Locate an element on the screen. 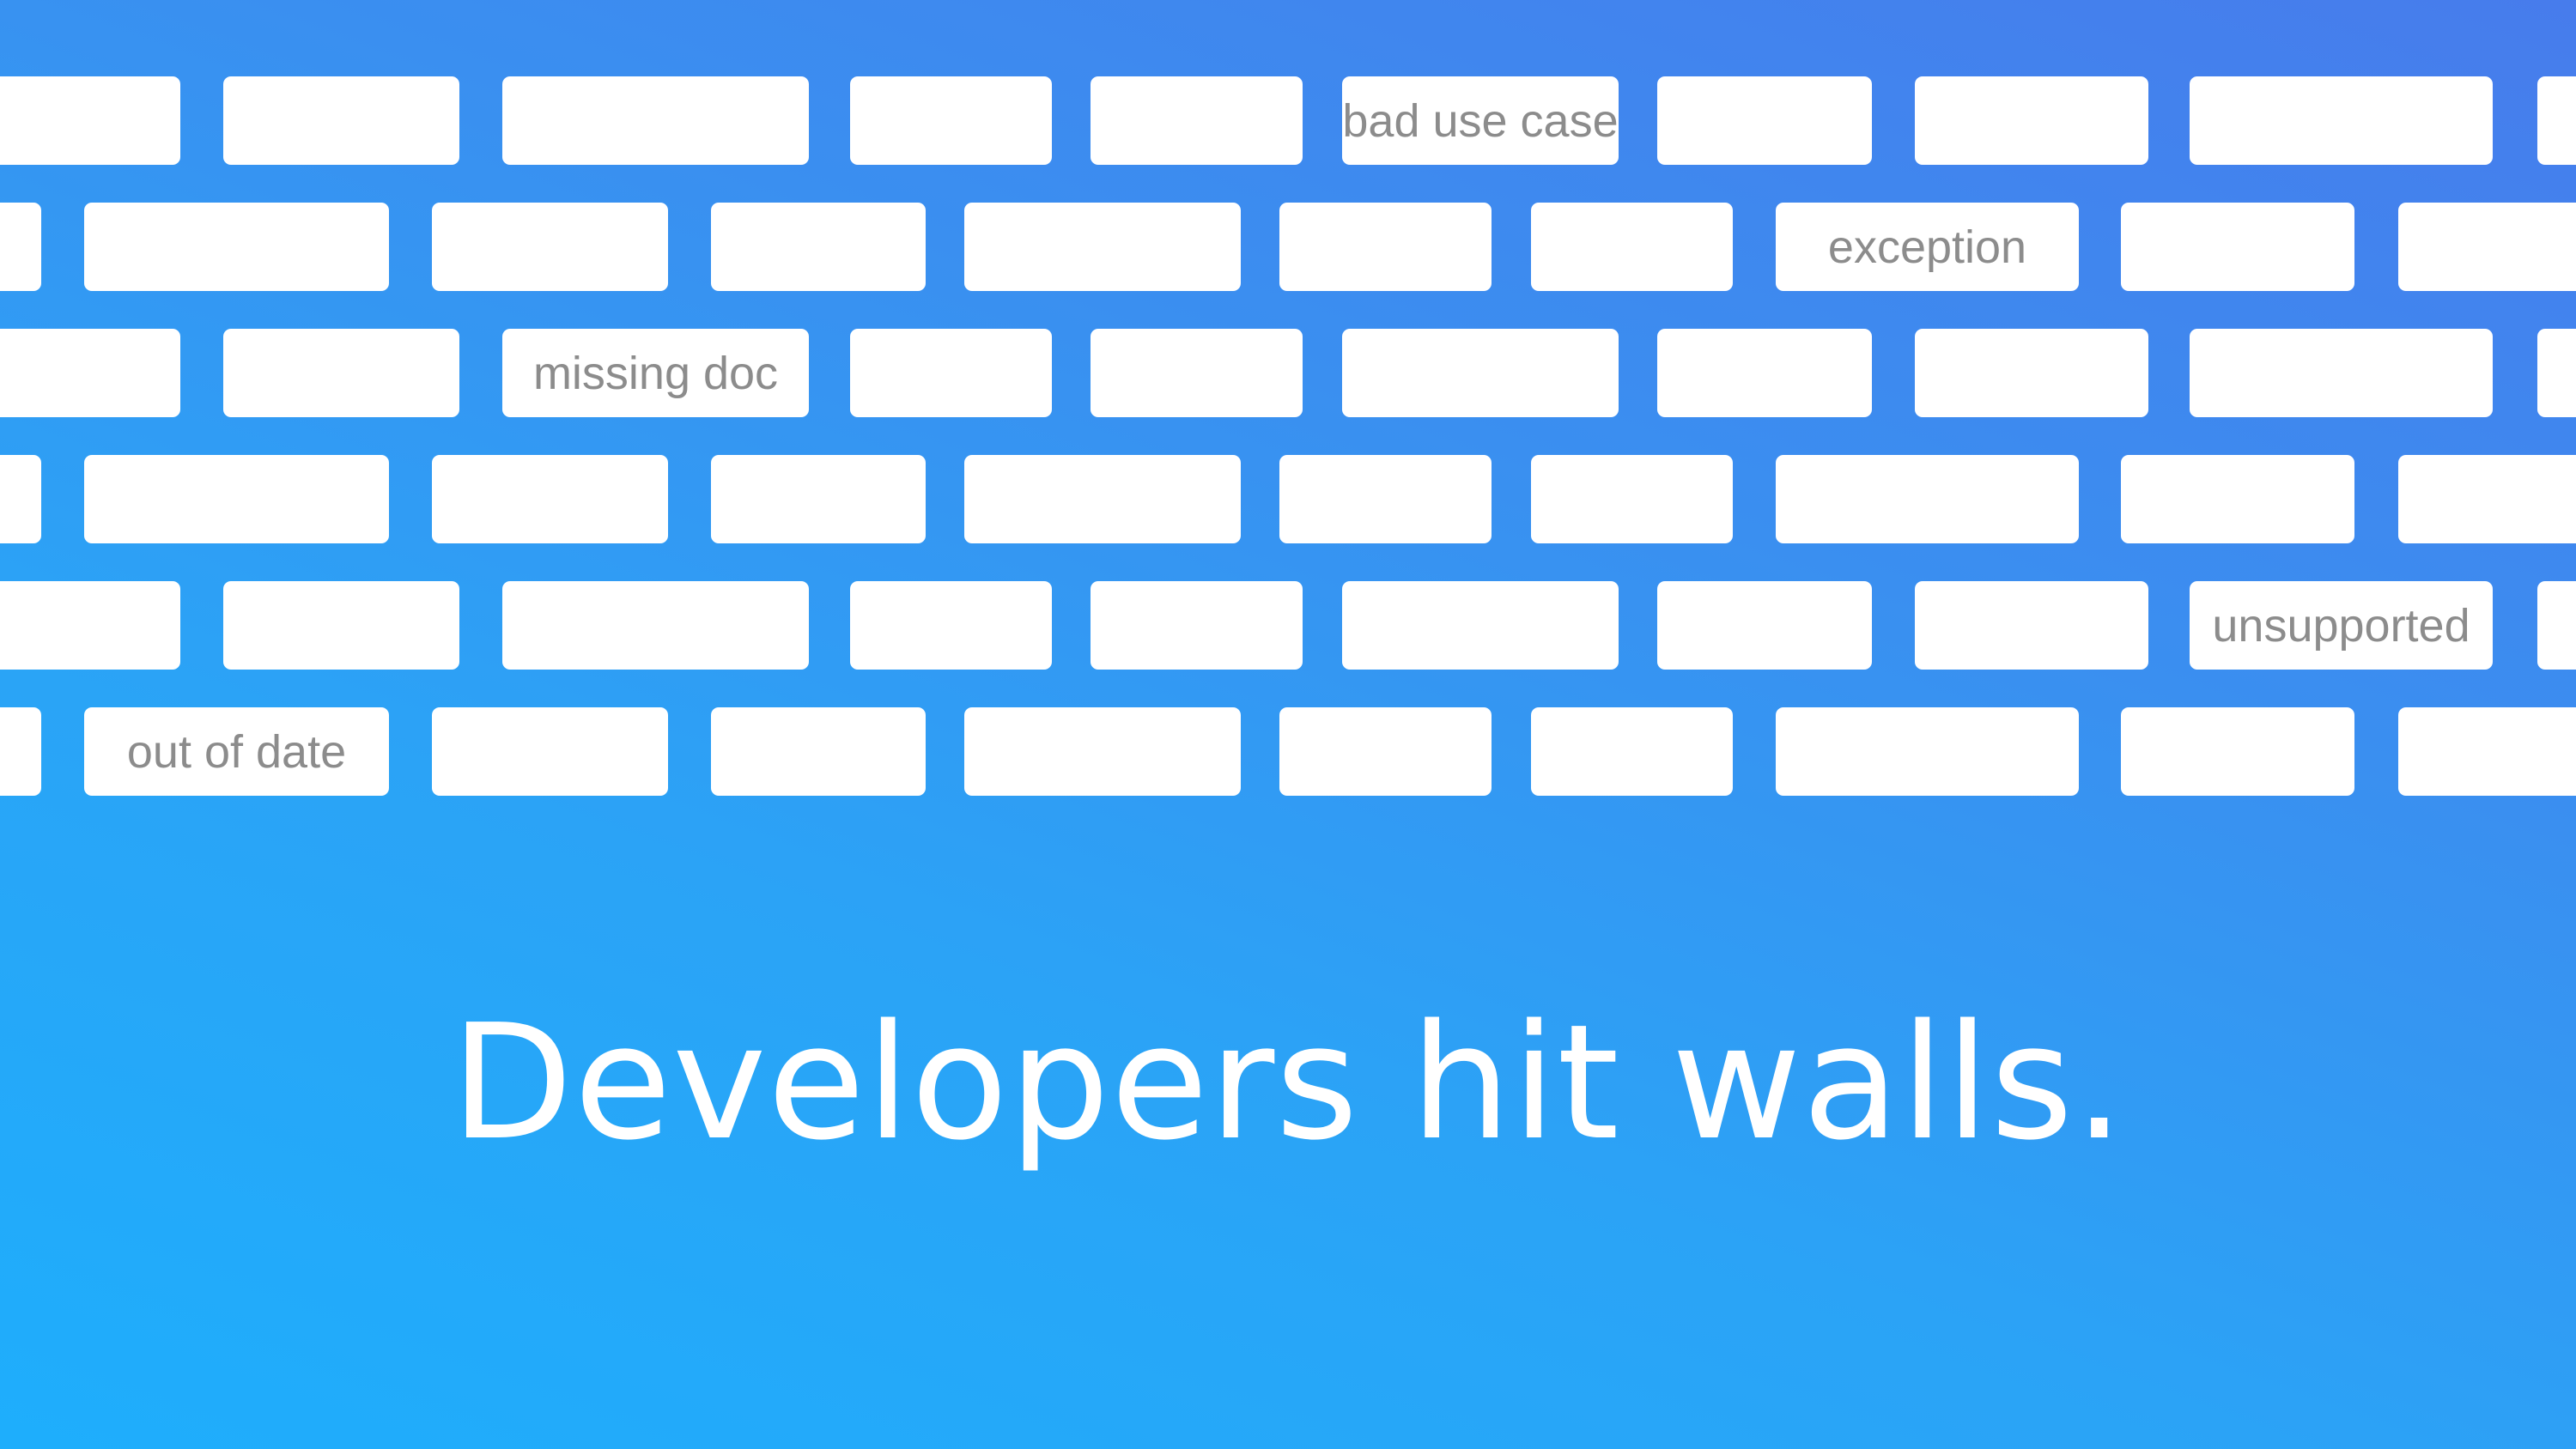  labeled-brick: exception is located at coordinates (1928, 247).